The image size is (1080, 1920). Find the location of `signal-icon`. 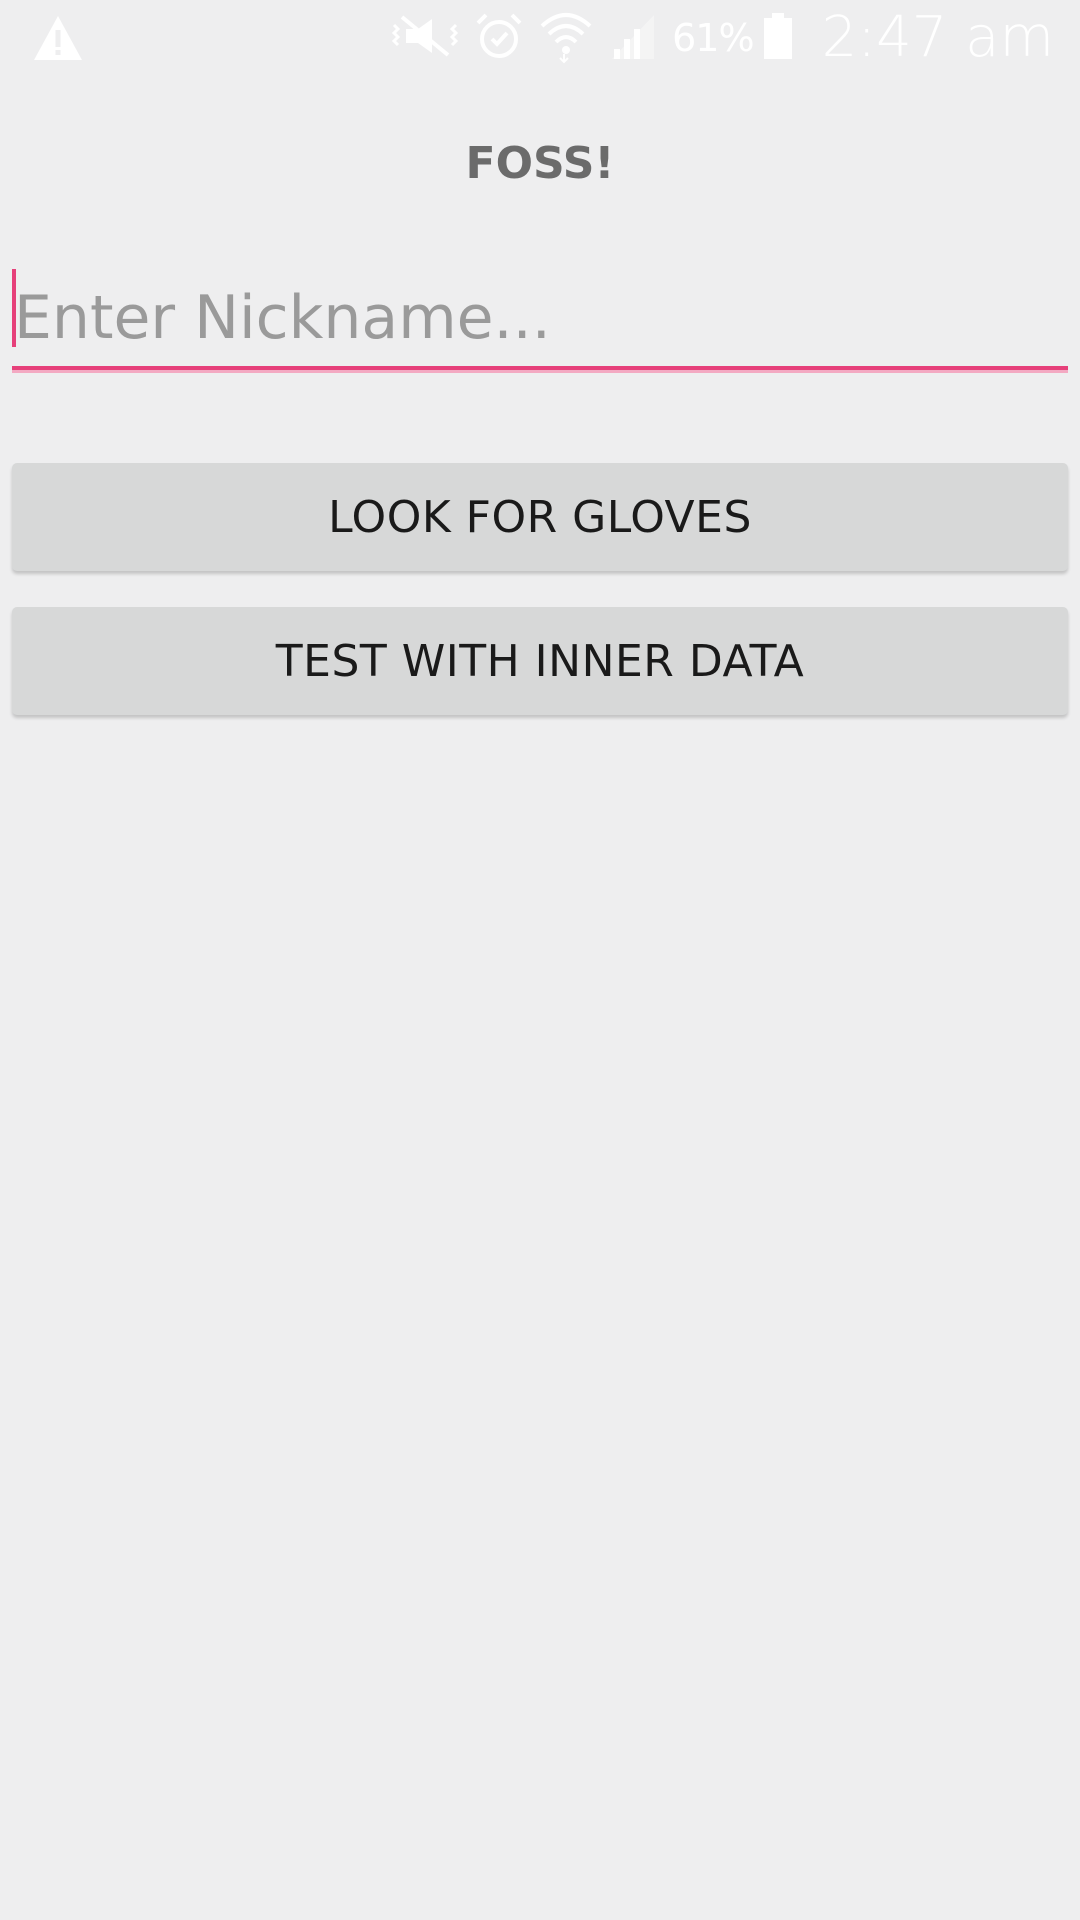

signal-icon is located at coordinates (633, 38).